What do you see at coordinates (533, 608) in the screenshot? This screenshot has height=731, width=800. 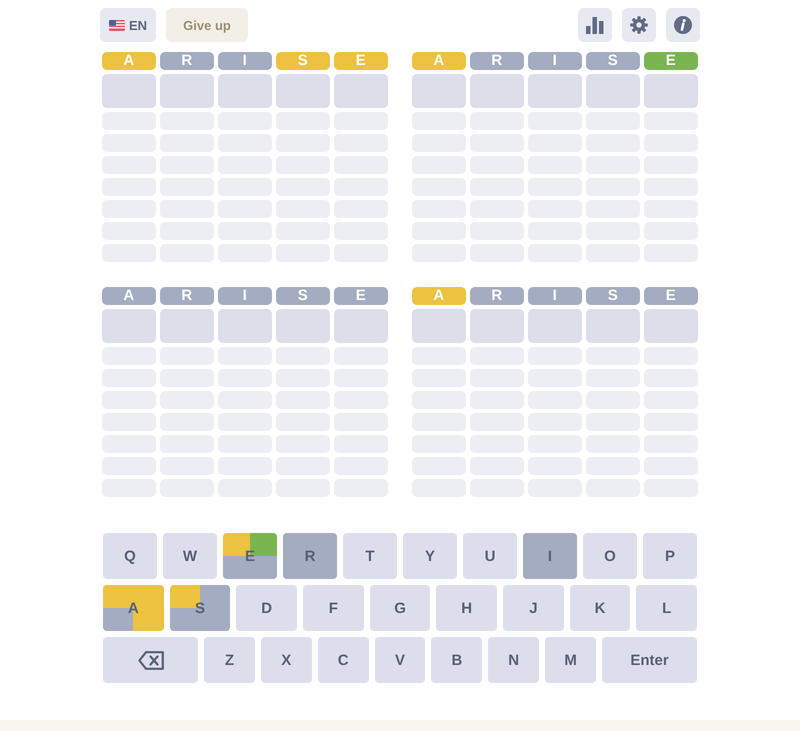 I see `key-button: J` at bounding box center [533, 608].